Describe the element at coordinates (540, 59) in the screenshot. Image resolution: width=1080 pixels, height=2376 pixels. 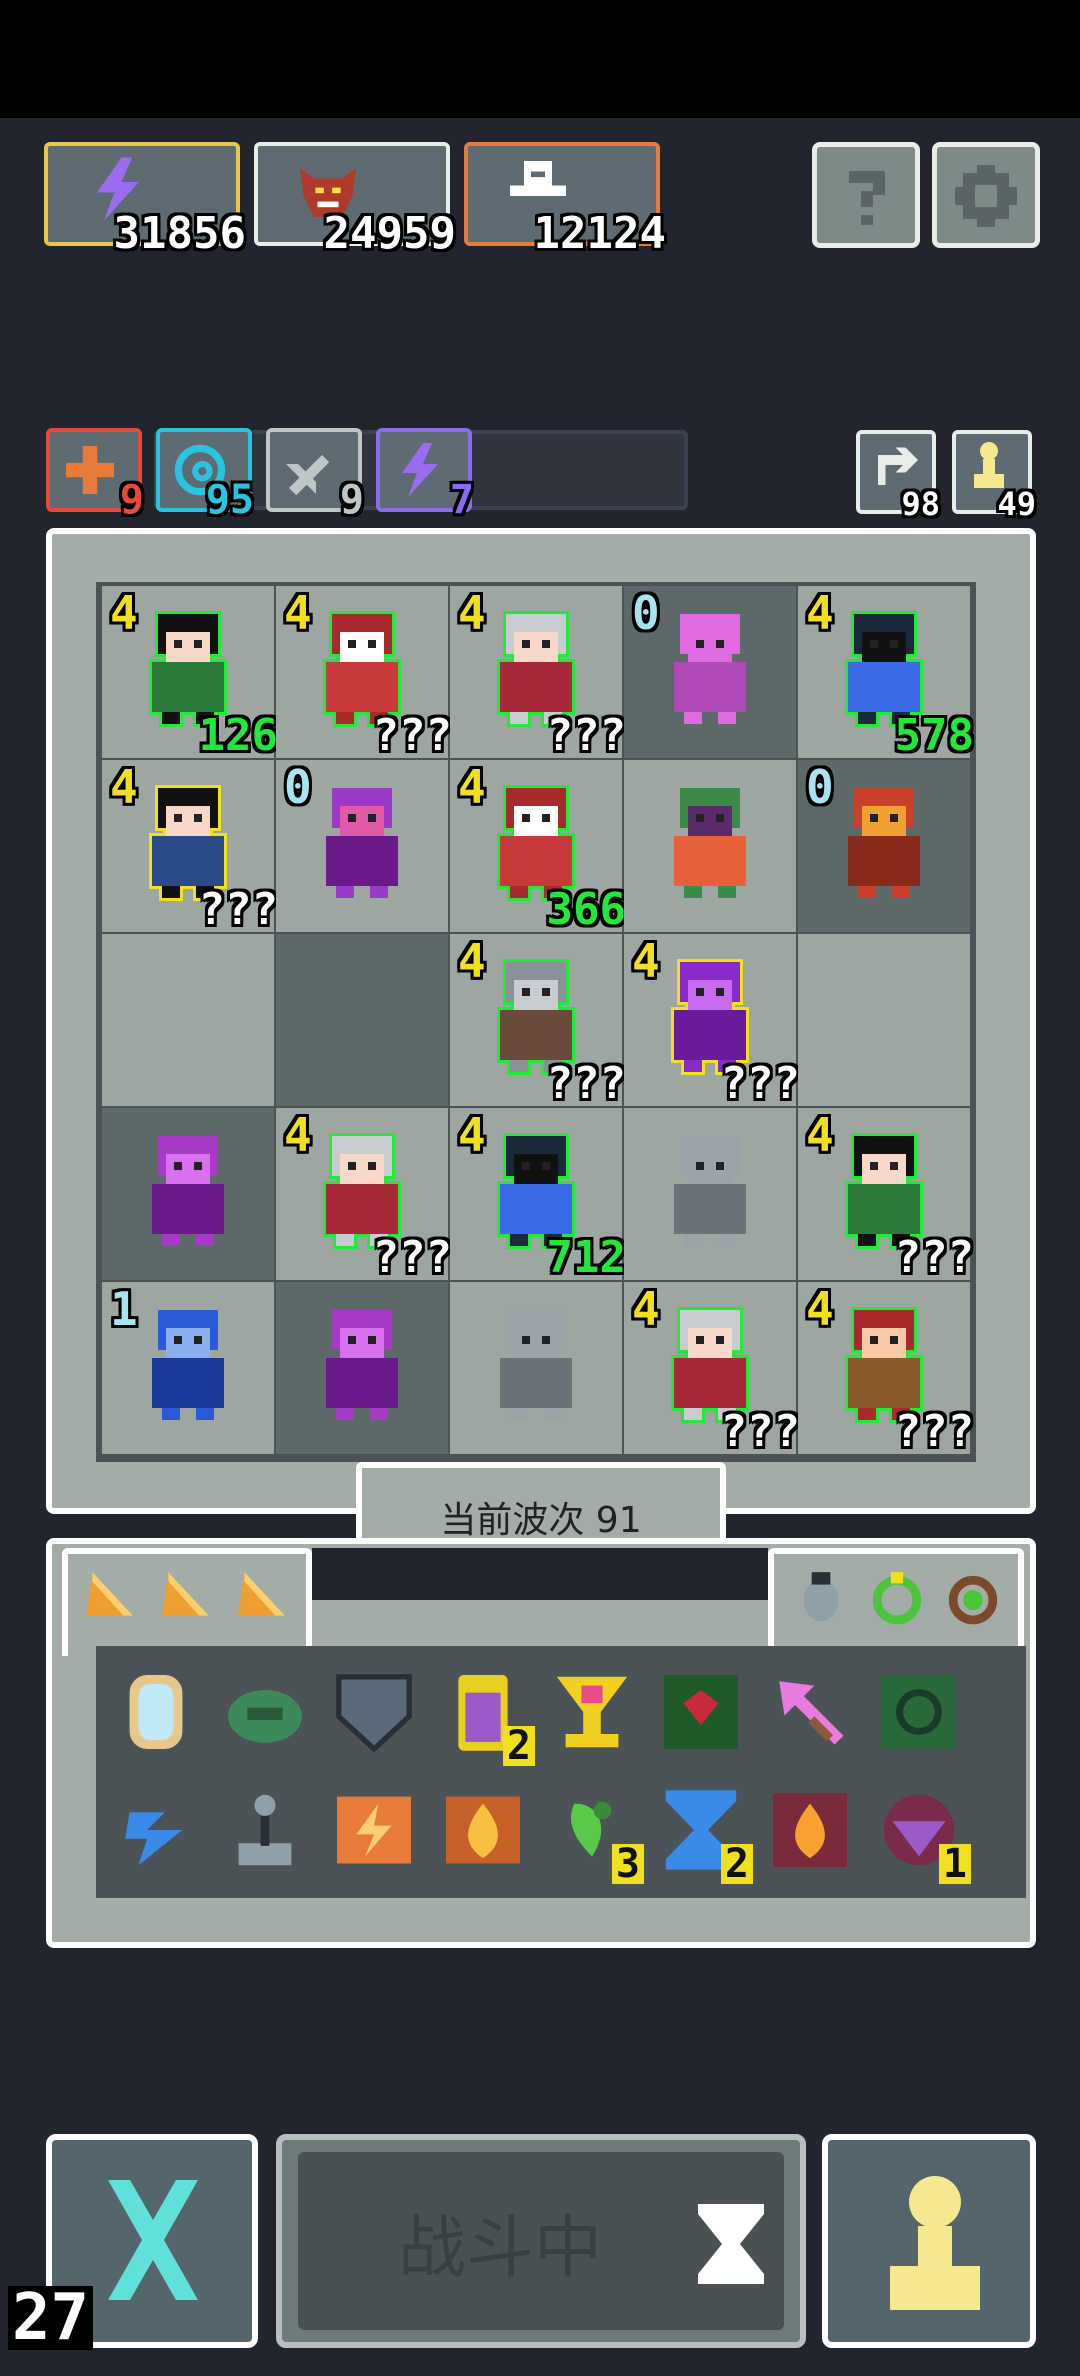
I see `status-bar` at that location.